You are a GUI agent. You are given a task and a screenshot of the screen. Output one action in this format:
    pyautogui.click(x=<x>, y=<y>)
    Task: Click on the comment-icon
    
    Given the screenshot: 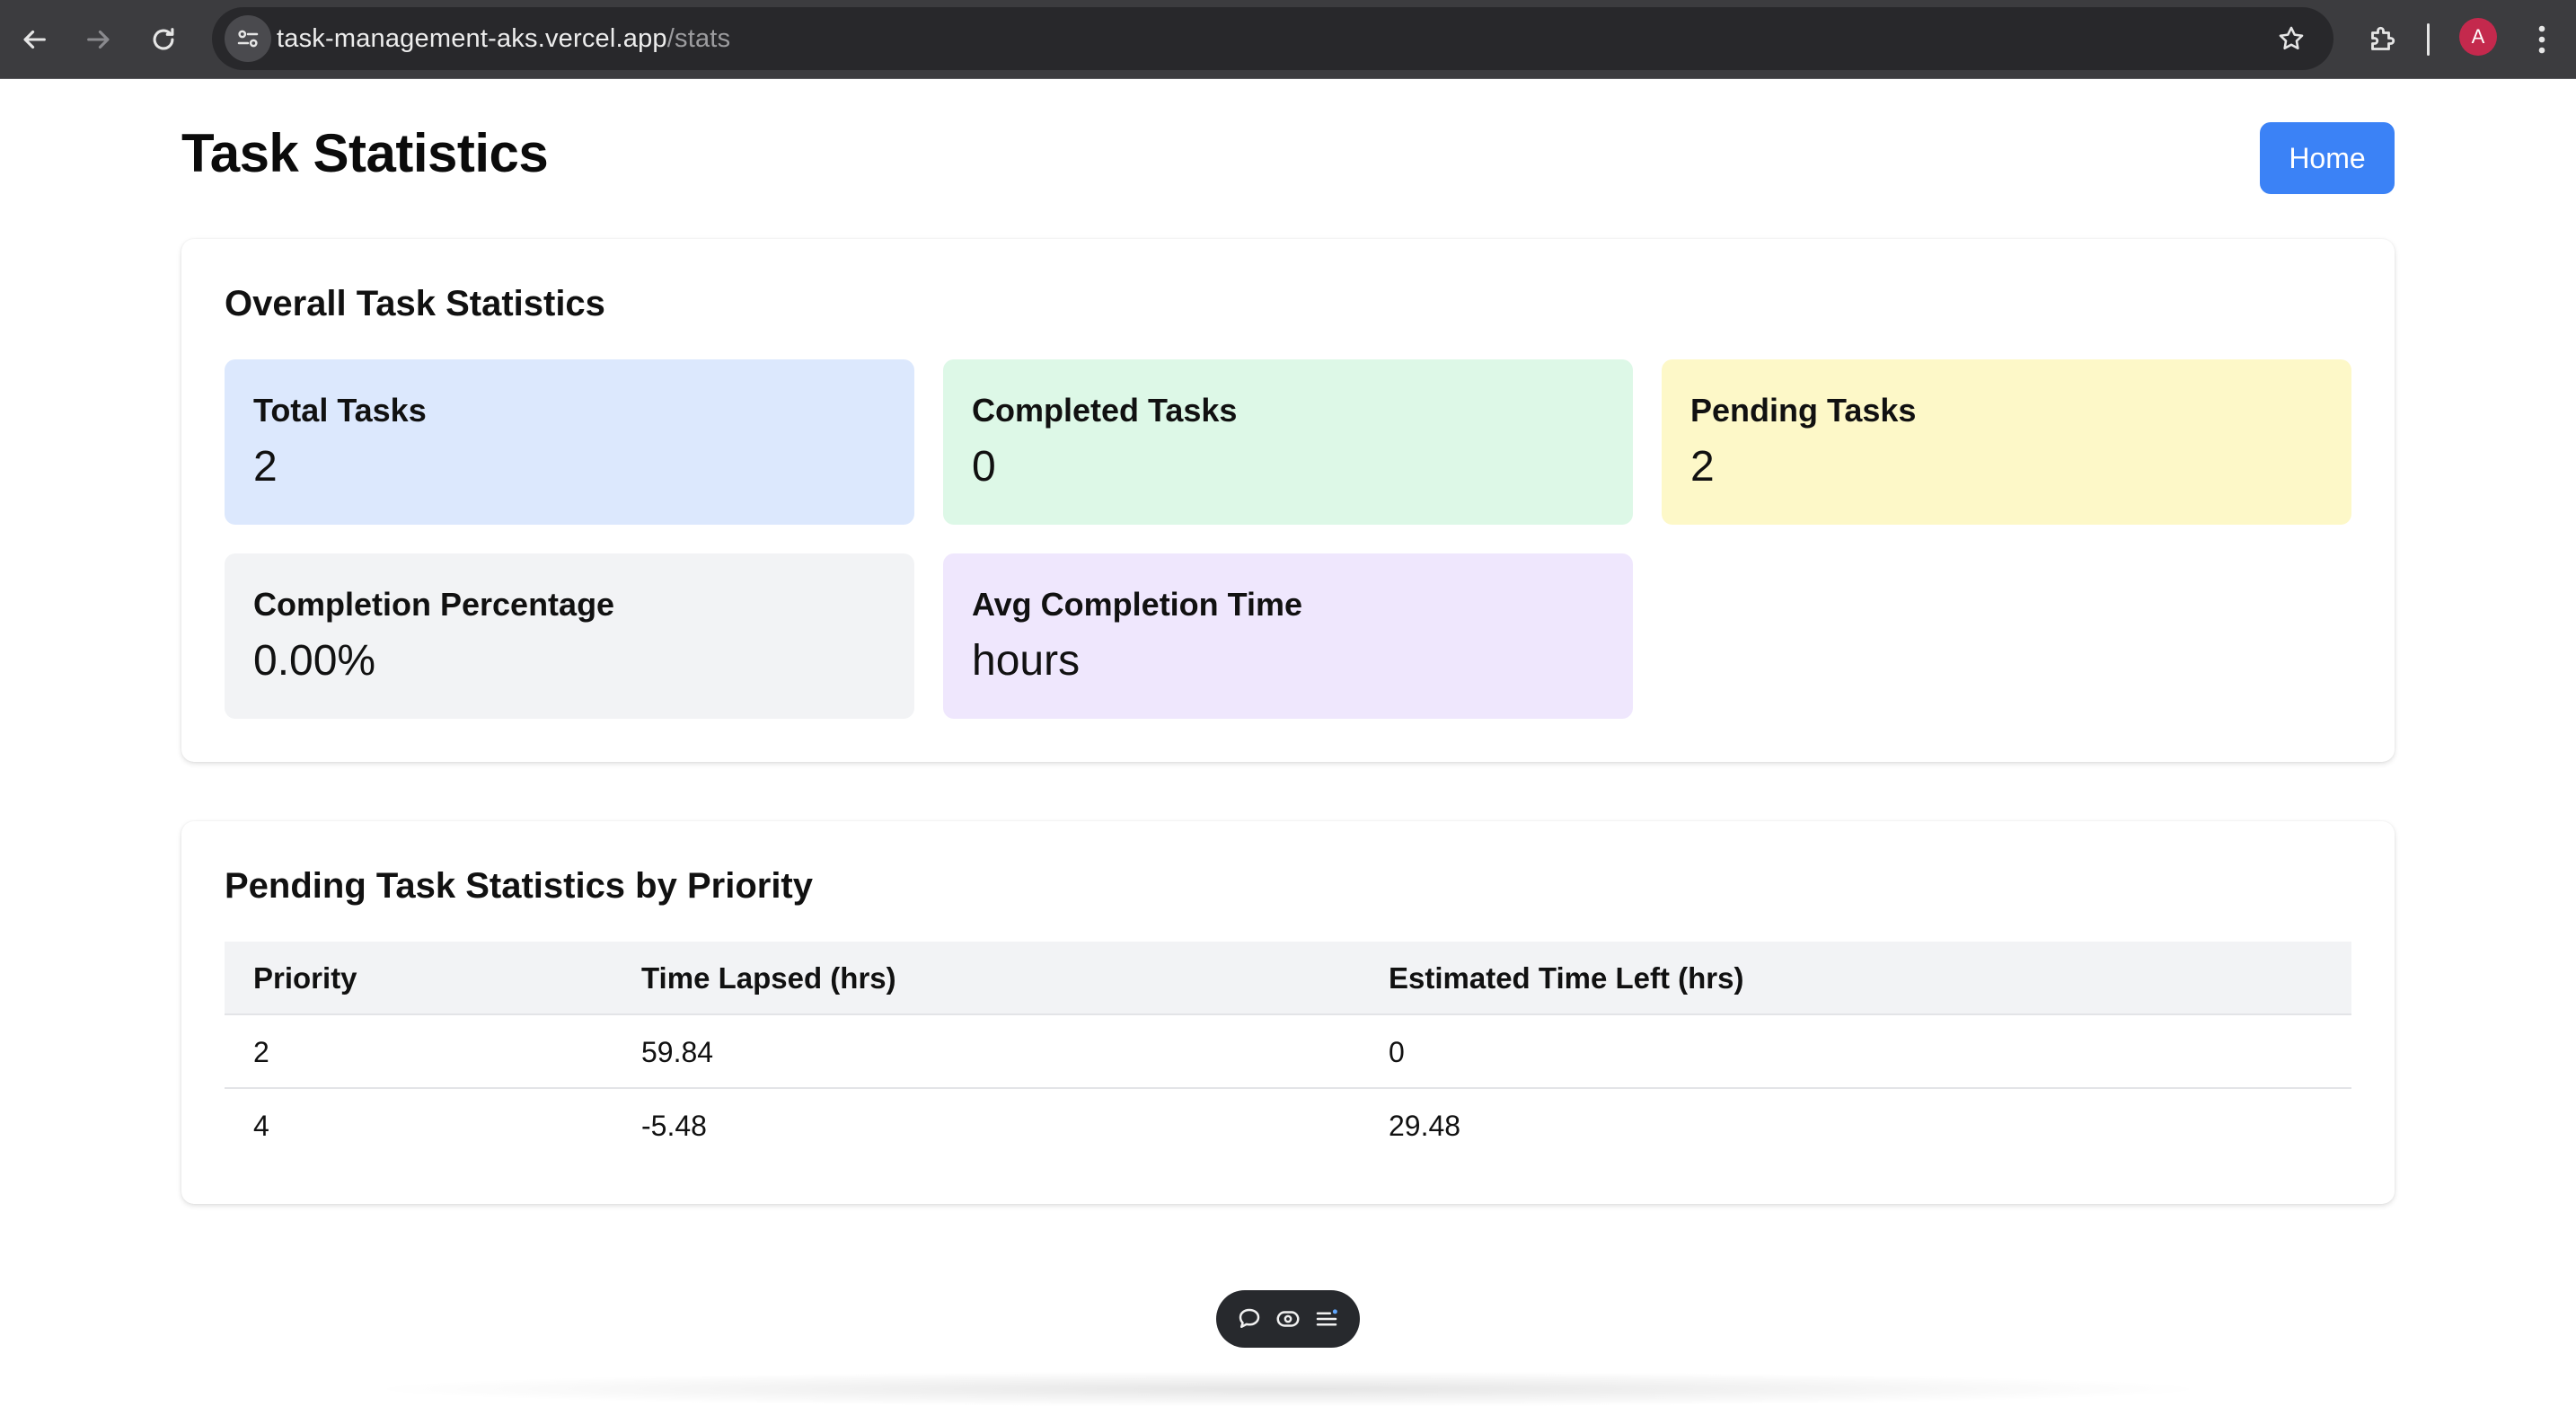 What is the action you would take?
    pyautogui.click(x=1249, y=1318)
    